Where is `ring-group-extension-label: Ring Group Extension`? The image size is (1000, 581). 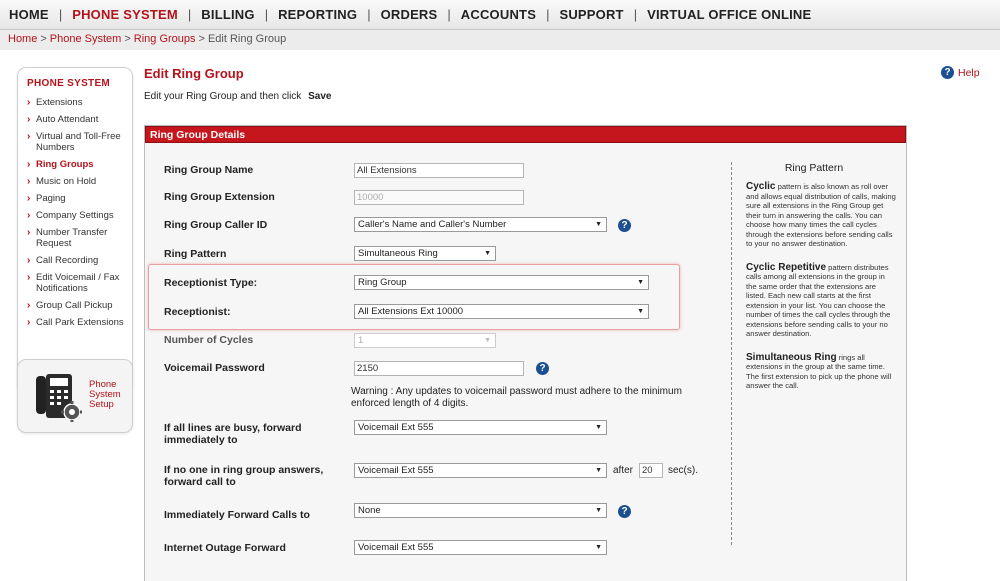
ring-group-extension-label: Ring Group Extension is located at coordinates (219, 197).